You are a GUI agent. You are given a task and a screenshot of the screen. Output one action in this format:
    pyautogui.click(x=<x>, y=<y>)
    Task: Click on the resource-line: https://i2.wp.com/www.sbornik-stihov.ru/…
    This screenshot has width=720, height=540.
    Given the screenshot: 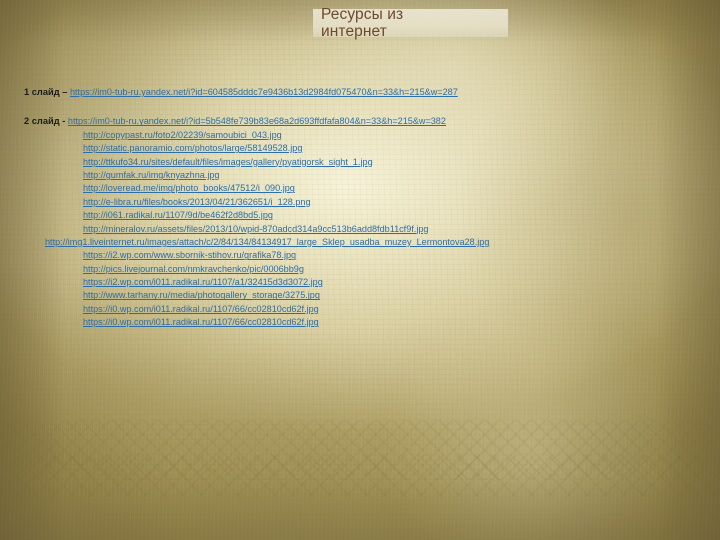 What is the action you would take?
    pyautogui.click(x=360, y=255)
    